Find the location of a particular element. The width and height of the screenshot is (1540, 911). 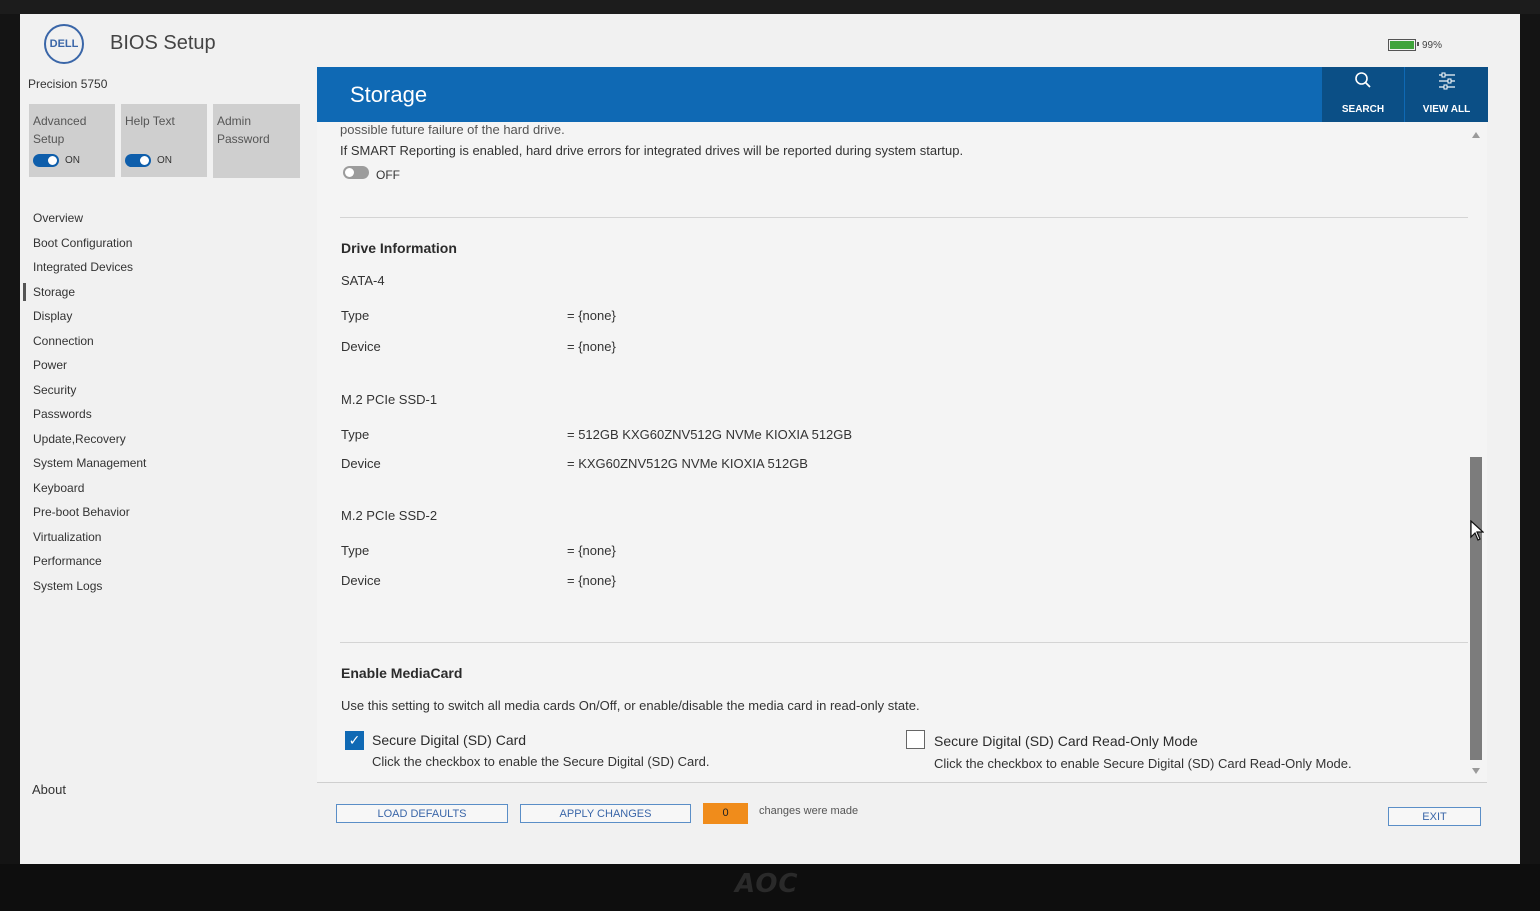

main-scrollbar is located at coordinates (1476, 455).